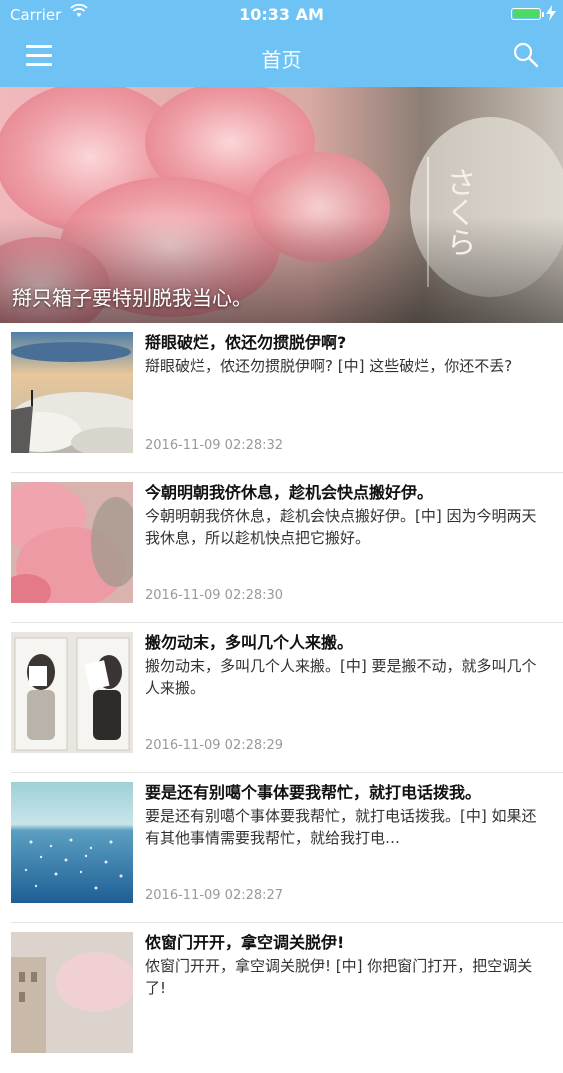  I want to click on item-title: 搬勿动末，多叫几个人来搬。, so click(249, 642).